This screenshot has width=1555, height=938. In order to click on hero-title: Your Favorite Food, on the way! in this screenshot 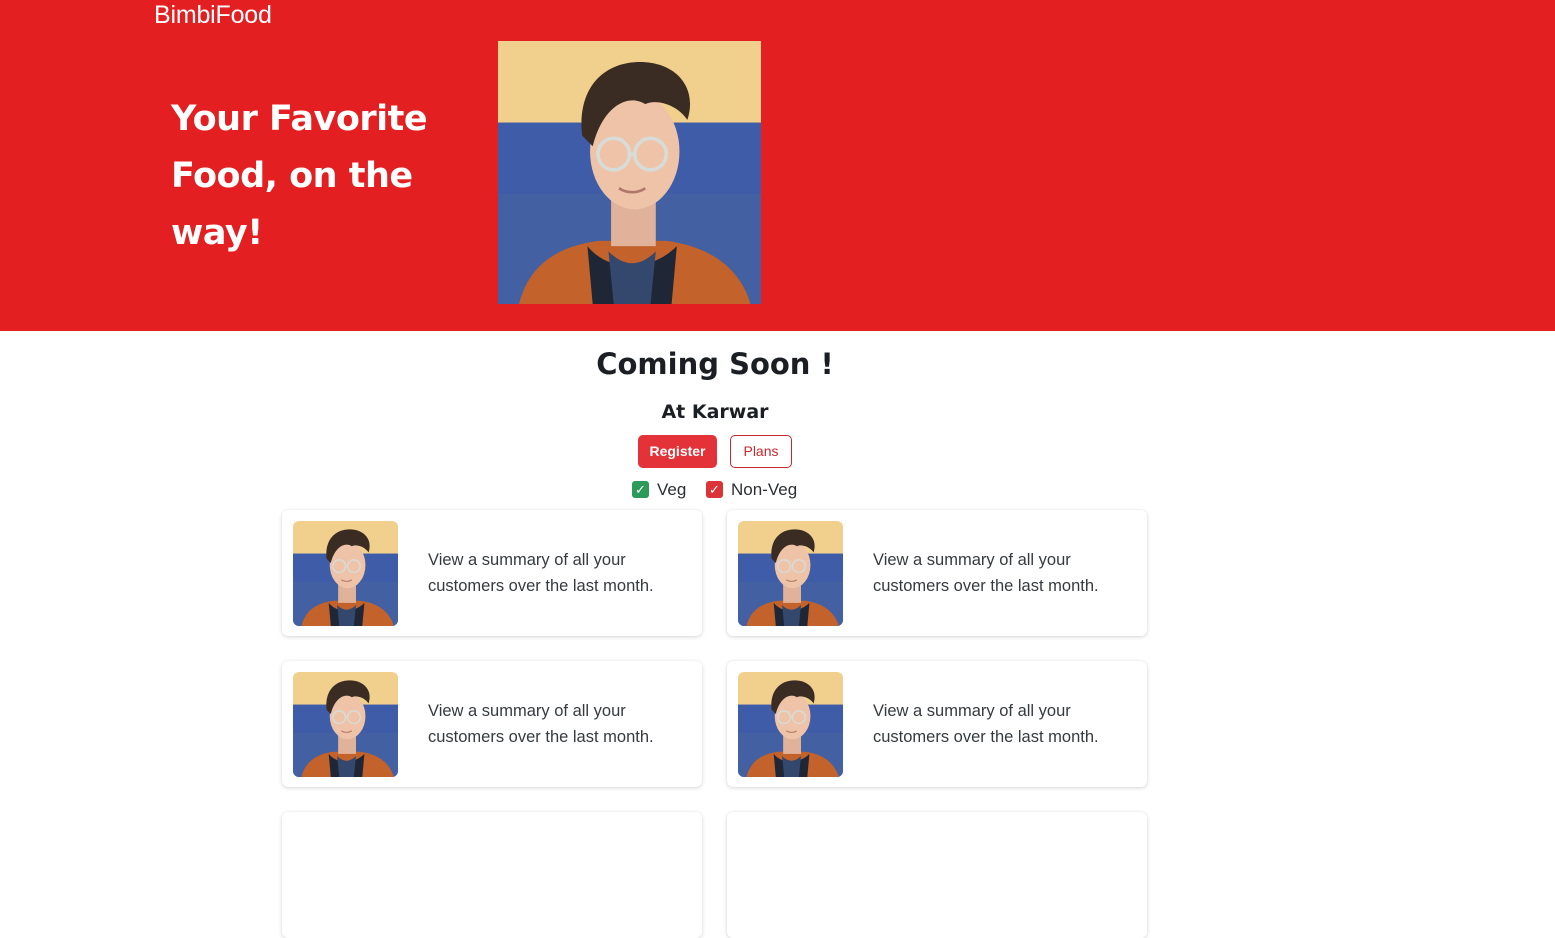, I will do `click(299, 176)`.